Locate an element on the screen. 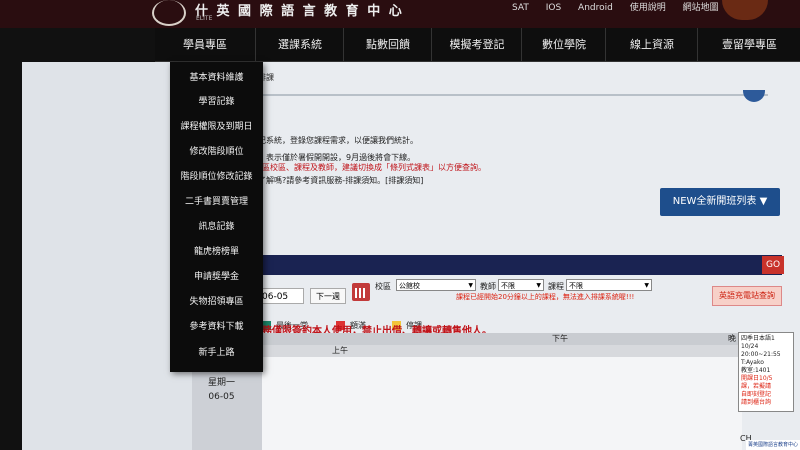  logo-subtitle: ELITE is located at coordinates (204, 18).